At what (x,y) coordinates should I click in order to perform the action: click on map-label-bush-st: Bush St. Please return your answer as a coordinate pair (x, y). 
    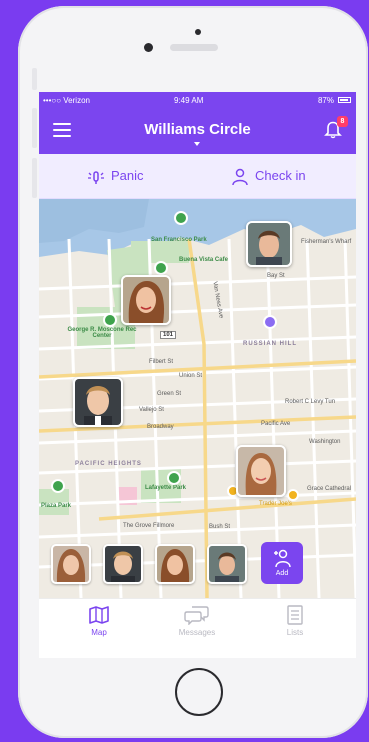
    Looking at the image, I should click on (220, 527).